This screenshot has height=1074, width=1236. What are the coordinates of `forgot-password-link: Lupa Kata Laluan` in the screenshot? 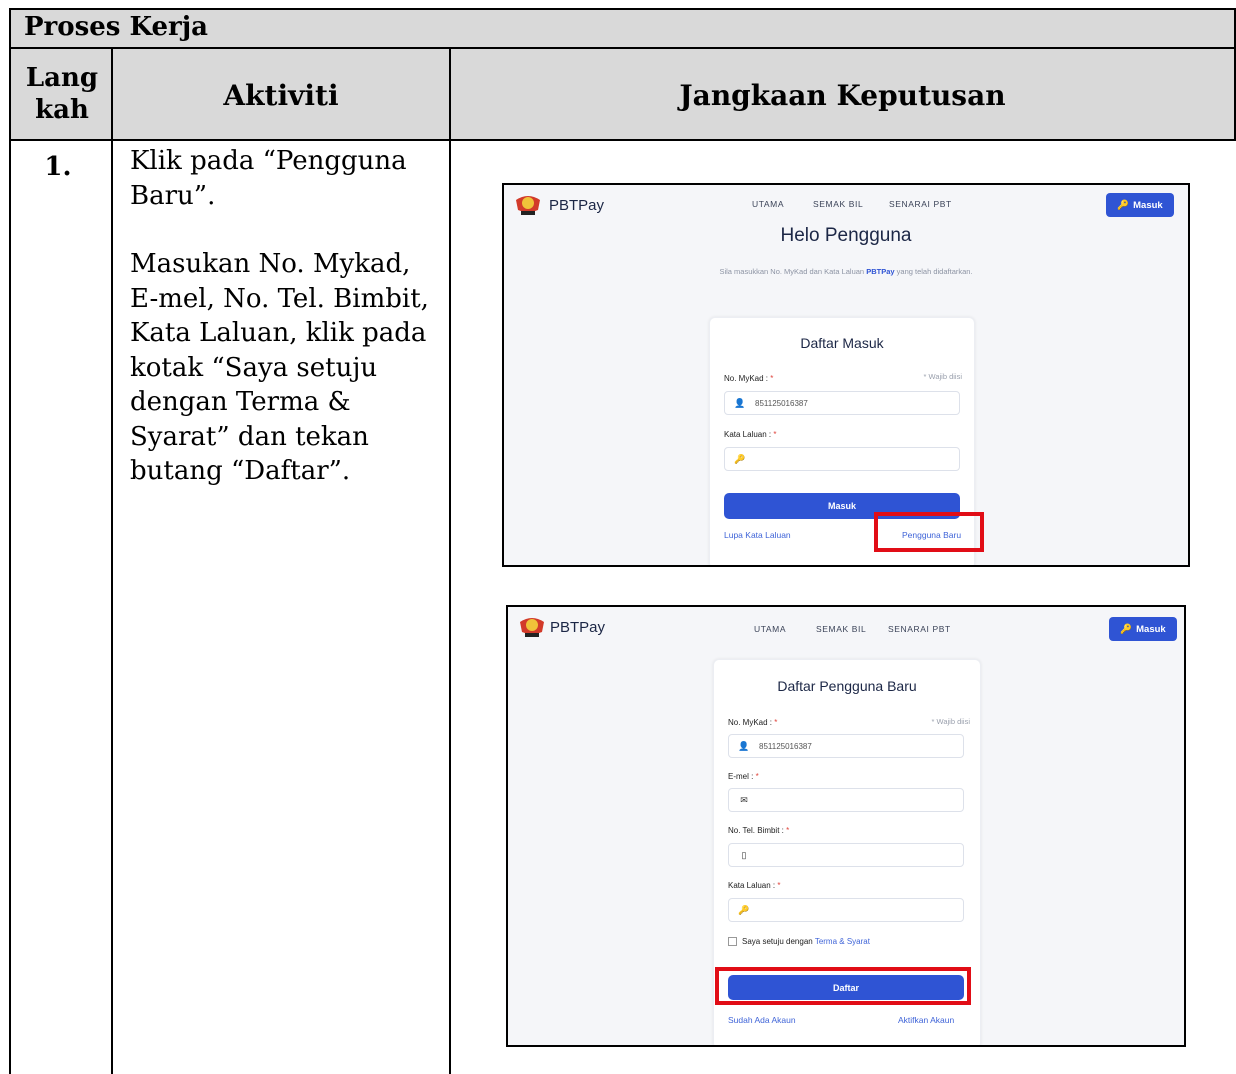 It's located at (757, 535).